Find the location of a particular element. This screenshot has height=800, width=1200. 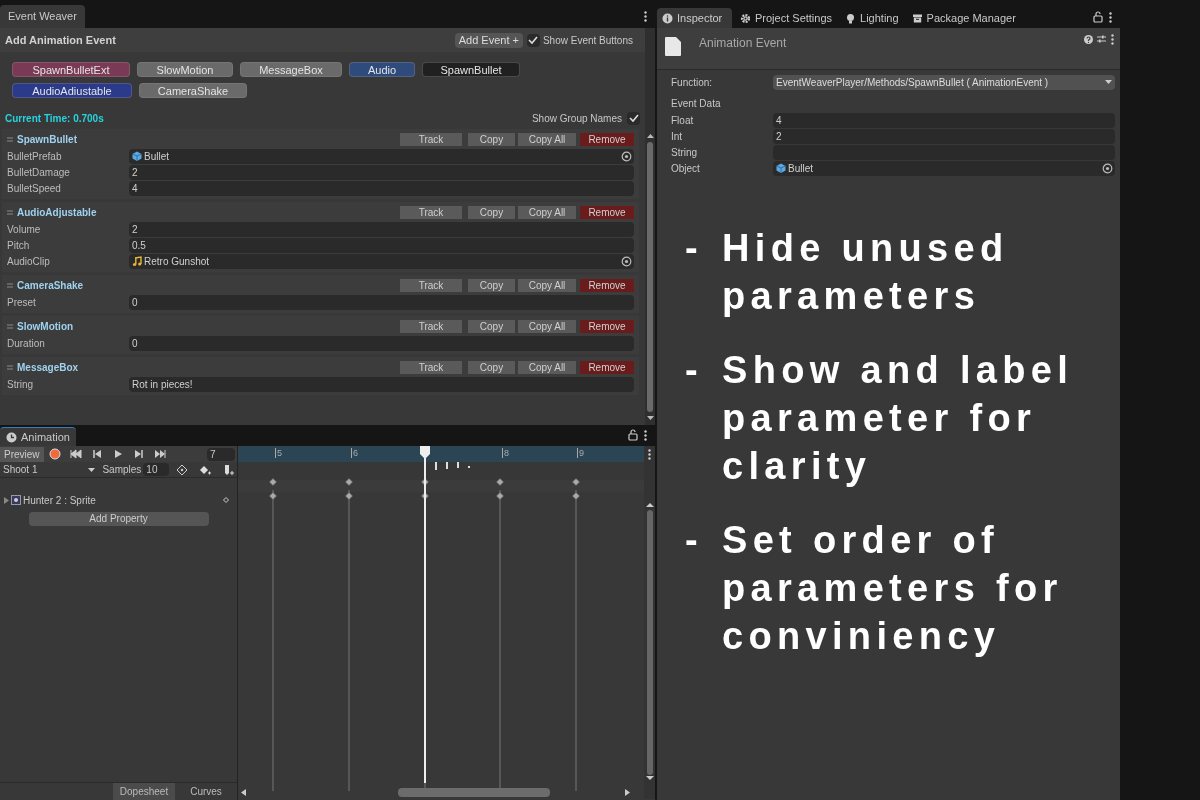

target-icon is located at coordinates (1107, 168).